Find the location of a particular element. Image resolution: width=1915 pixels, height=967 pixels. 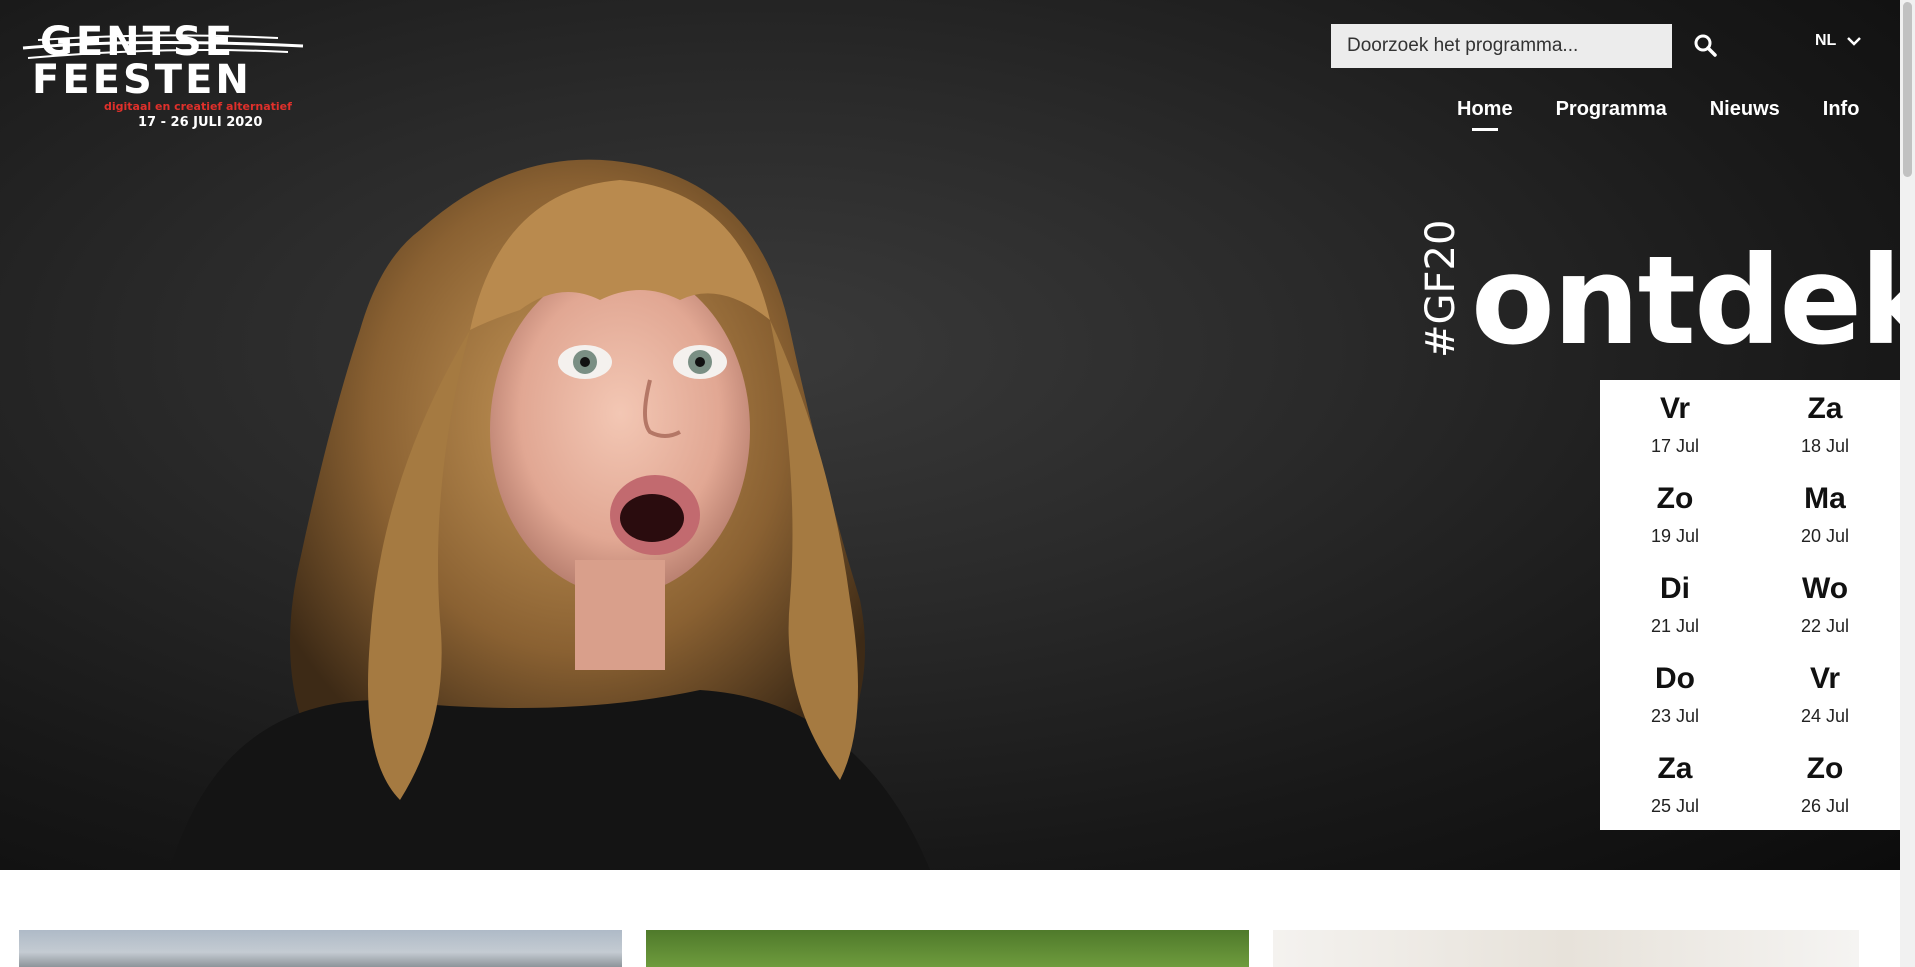

calendar-day: Vr 17 Jul is located at coordinates (1675, 425).